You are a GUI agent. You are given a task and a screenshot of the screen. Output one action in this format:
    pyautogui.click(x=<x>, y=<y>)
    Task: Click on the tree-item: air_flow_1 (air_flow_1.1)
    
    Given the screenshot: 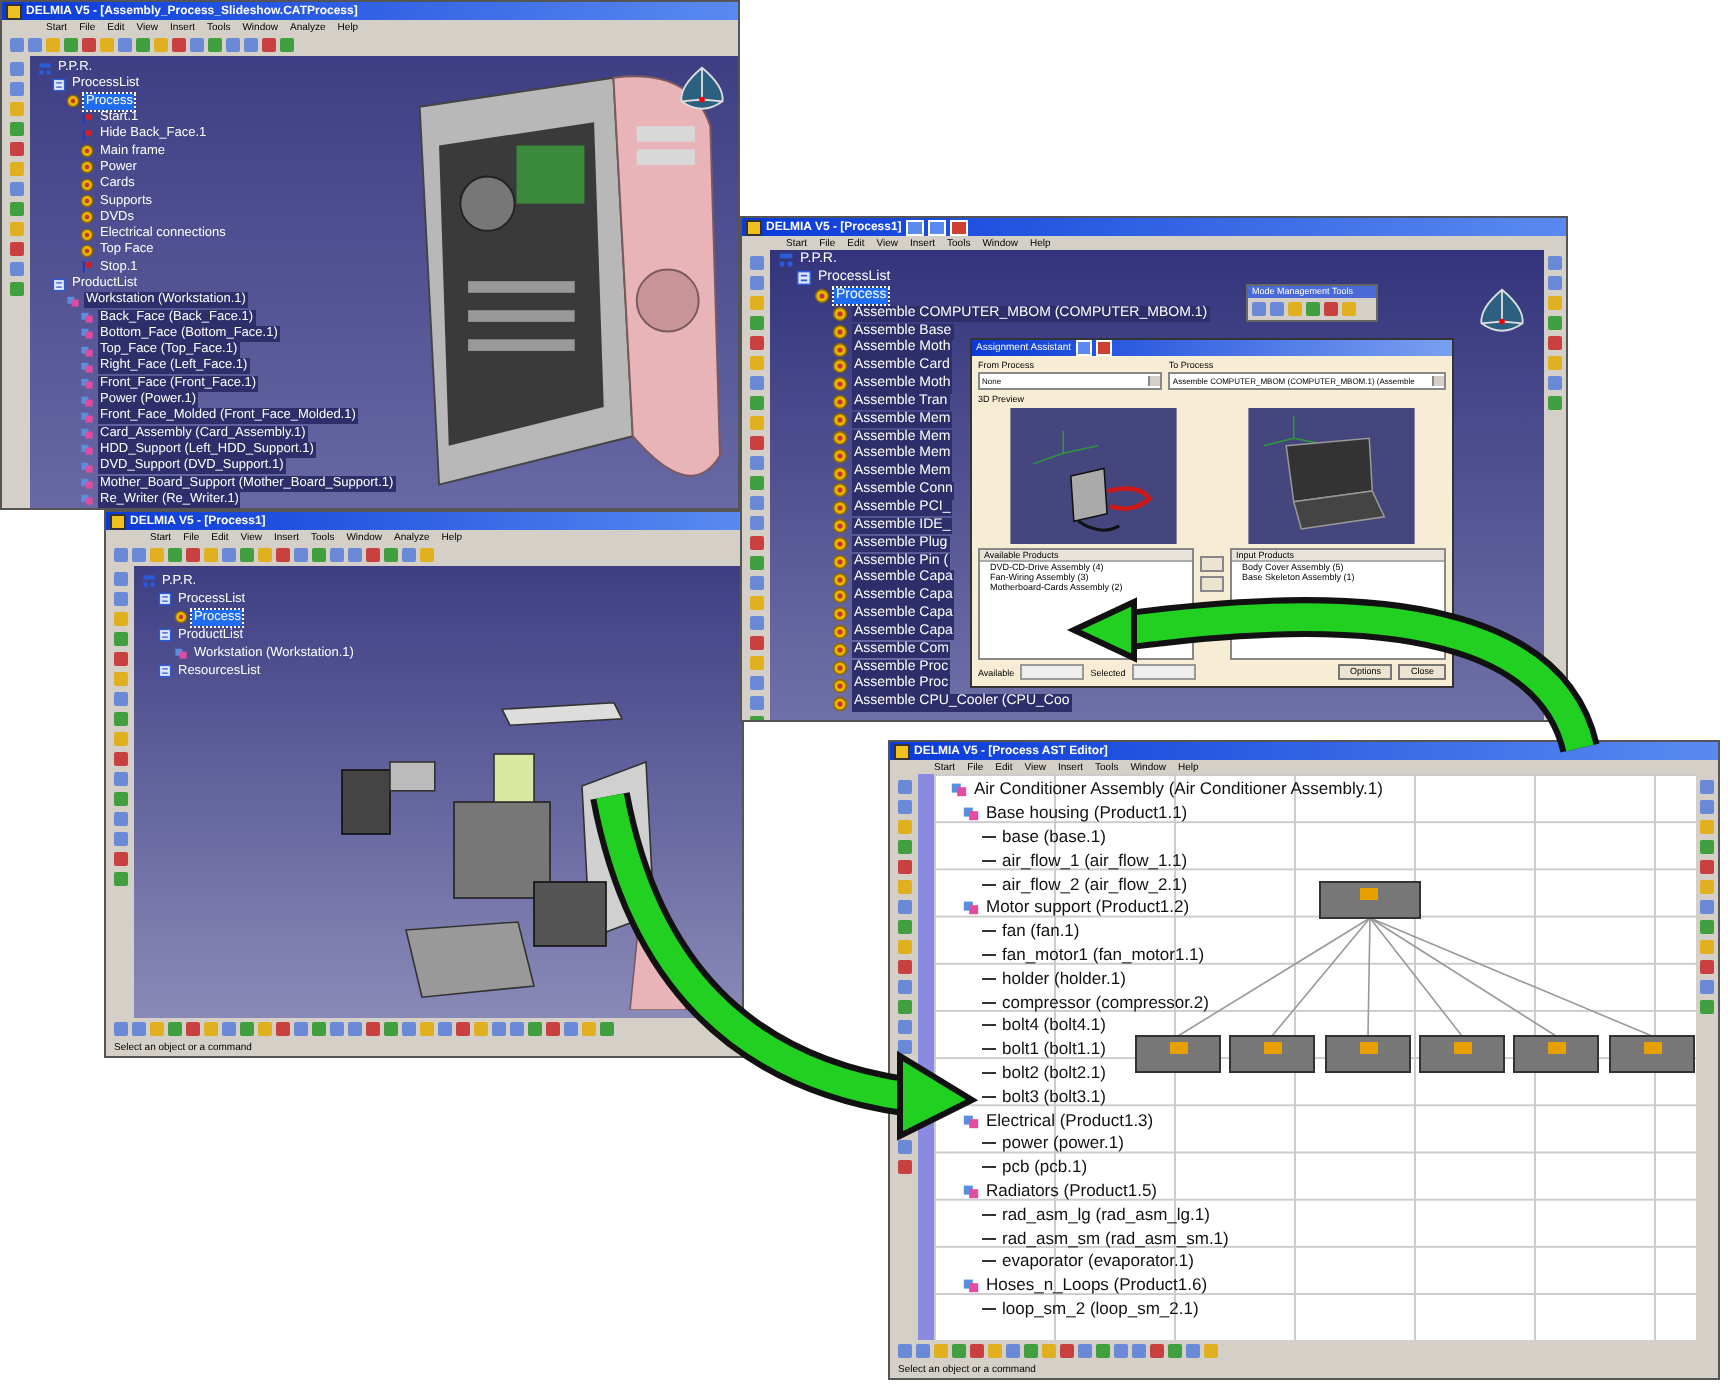 What is the action you would take?
    pyautogui.click(x=1095, y=860)
    